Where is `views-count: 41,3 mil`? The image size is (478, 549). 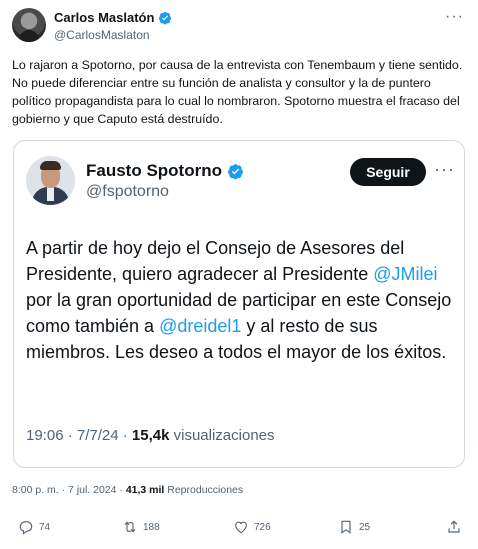 views-count: 41,3 mil is located at coordinates (145, 490).